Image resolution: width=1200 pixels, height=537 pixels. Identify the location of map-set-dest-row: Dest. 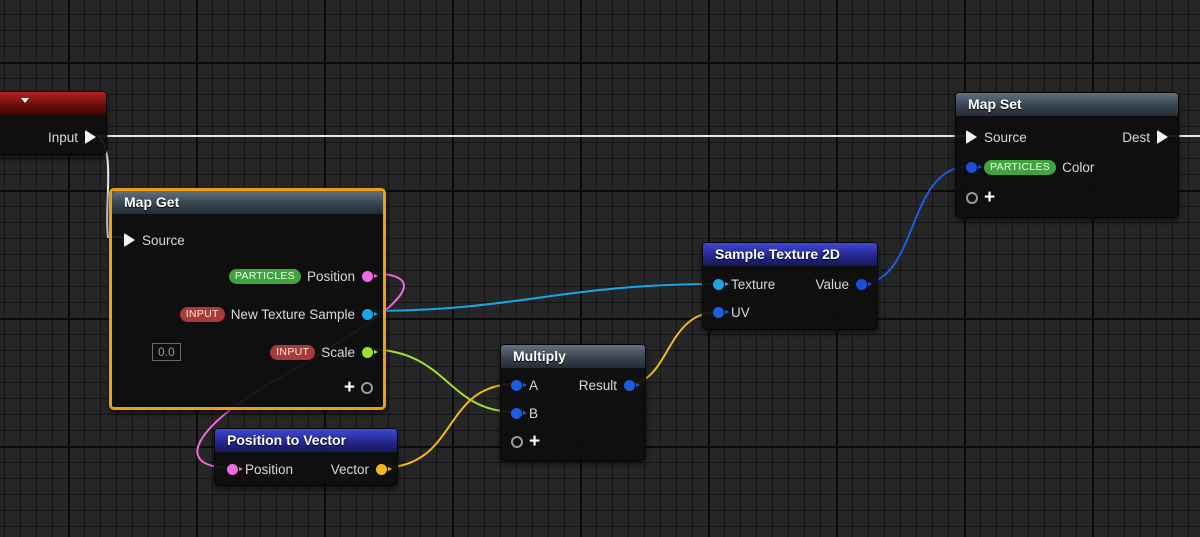
(1145, 137).